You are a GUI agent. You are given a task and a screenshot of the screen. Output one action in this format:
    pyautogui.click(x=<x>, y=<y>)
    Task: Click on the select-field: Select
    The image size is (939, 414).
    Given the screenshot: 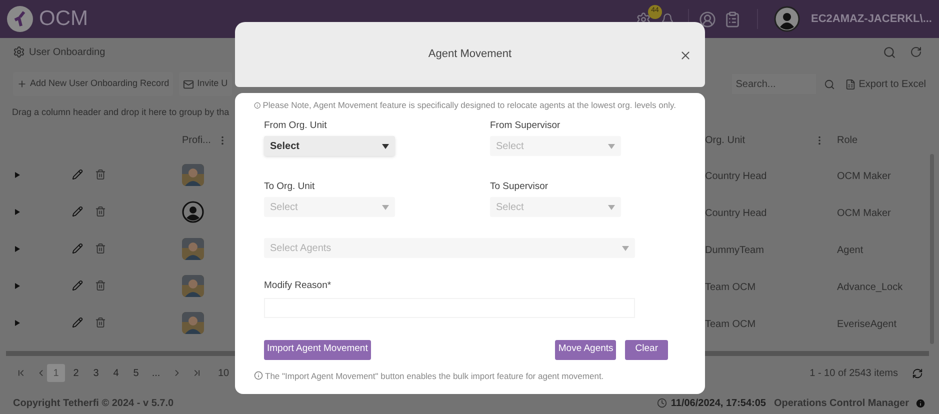 What is the action you would take?
    pyautogui.click(x=329, y=146)
    